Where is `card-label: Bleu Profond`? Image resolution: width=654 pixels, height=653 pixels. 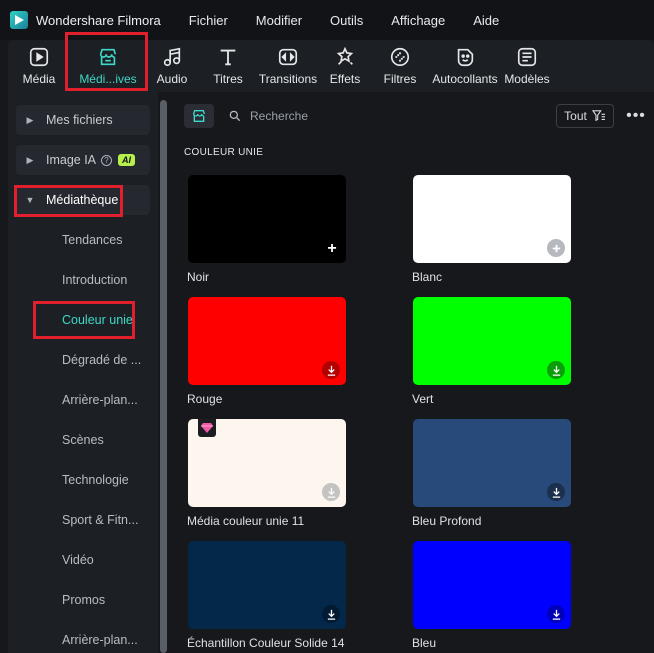
card-label: Bleu Profond is located at coordinates (447, 521).